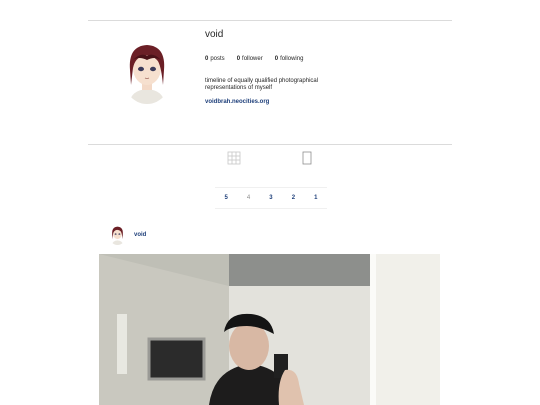 This screenshot has width=540, height=405. I want to click on following-count: 0, so click(276, 59).